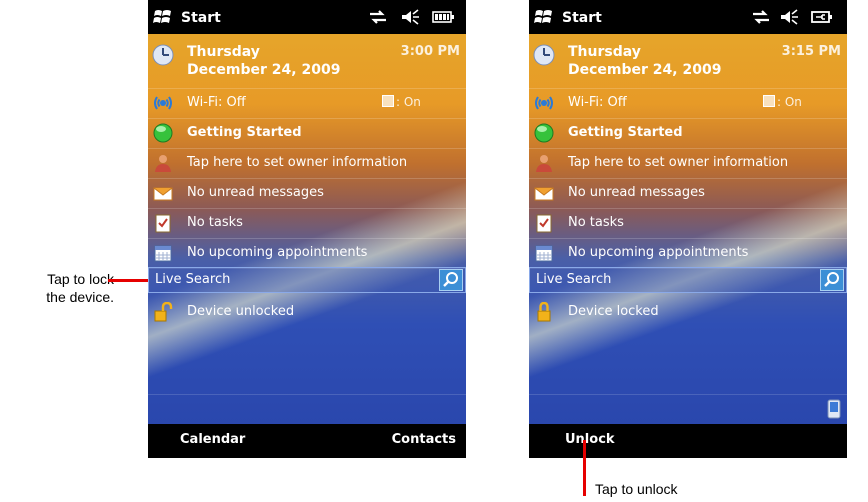 This screenshot has width=868, height=502. I want to click on unlock-softkey: Unlock, so click(590, 439).